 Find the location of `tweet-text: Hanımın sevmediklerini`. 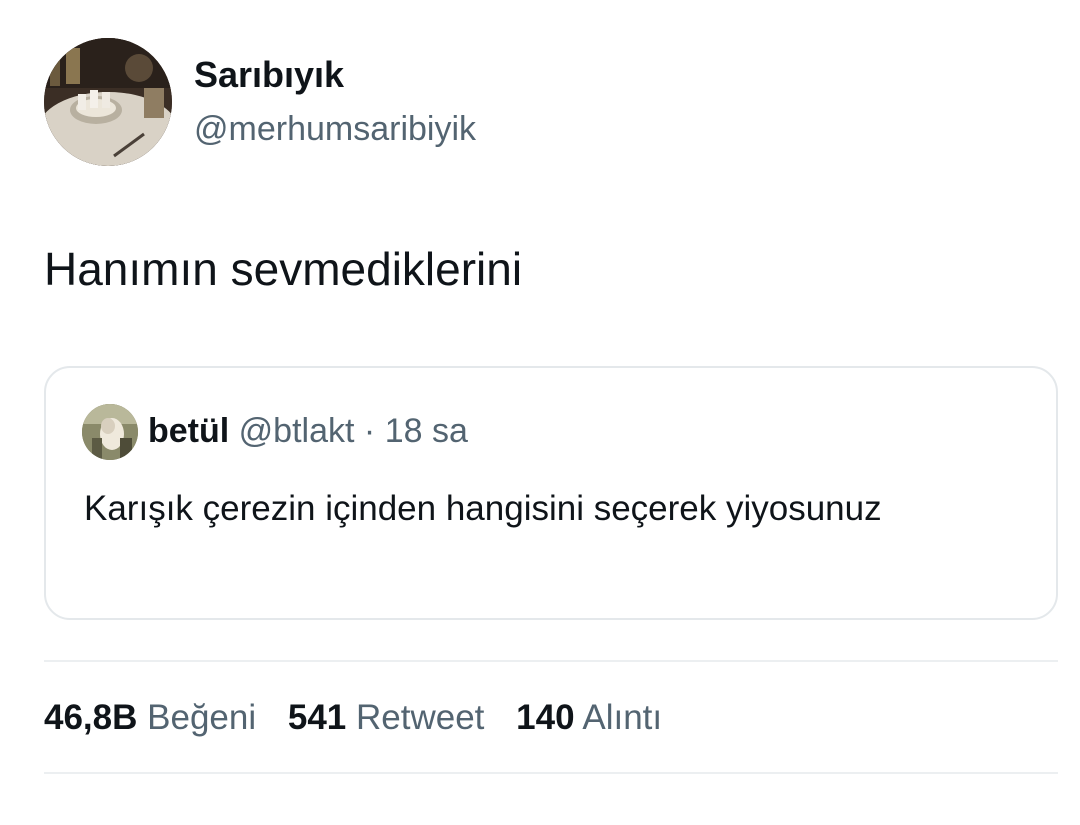

tweet-text: Hanımın sevmediklerini is located at coordinates (283, 269).